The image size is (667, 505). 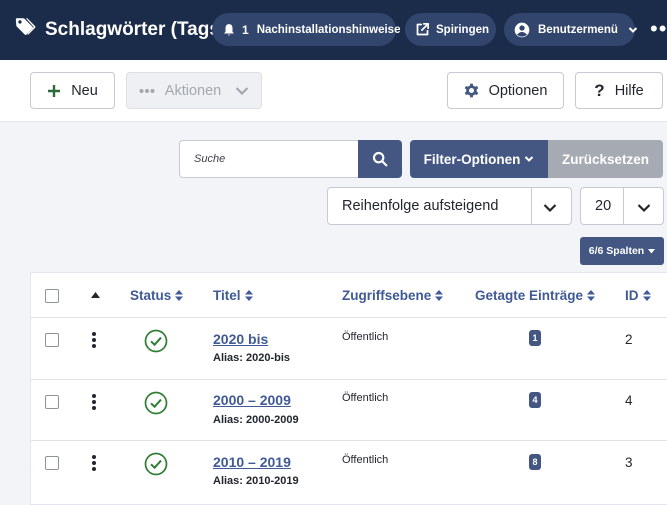 I want to click on notifications-label: Nachinstallationshinweise, so click(x=328, y=29).